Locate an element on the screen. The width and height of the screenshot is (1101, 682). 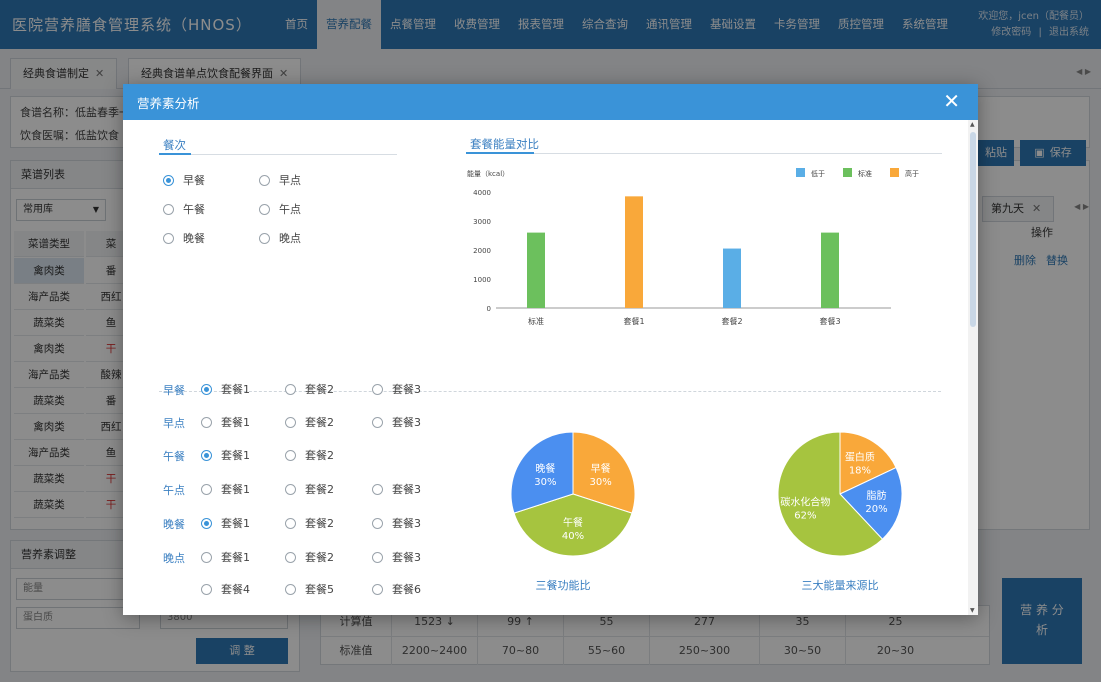
y-tick-label: 3000 is located at coordinates (482, 222).